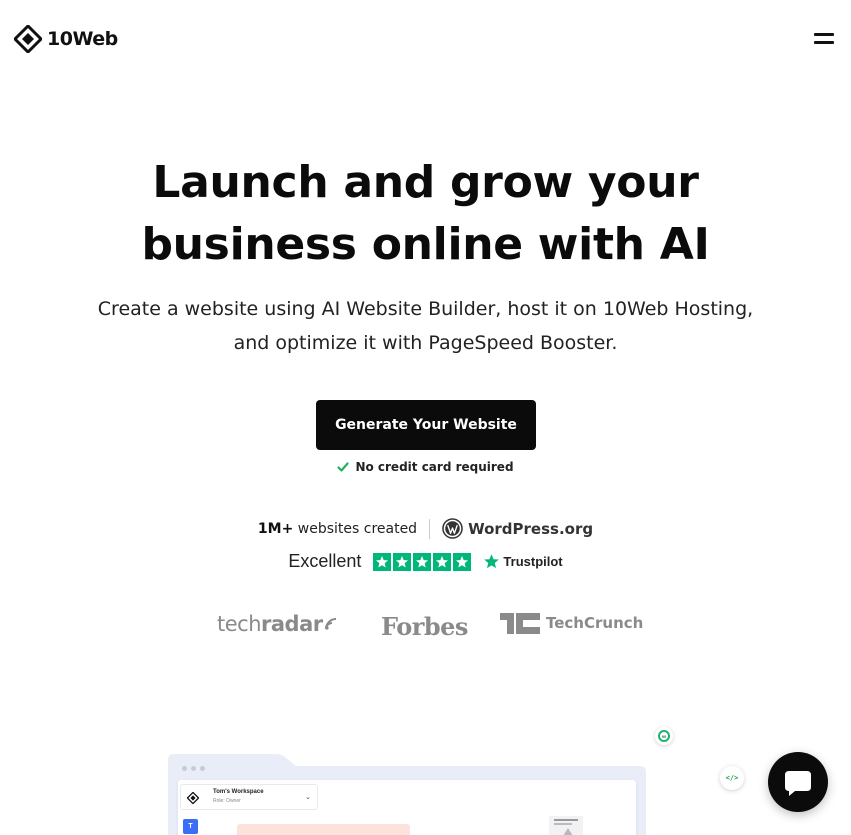  Describe the element at coordinates (239, 624) in the screenshot. I see `techradar-logo-part-1: tech` at that location.